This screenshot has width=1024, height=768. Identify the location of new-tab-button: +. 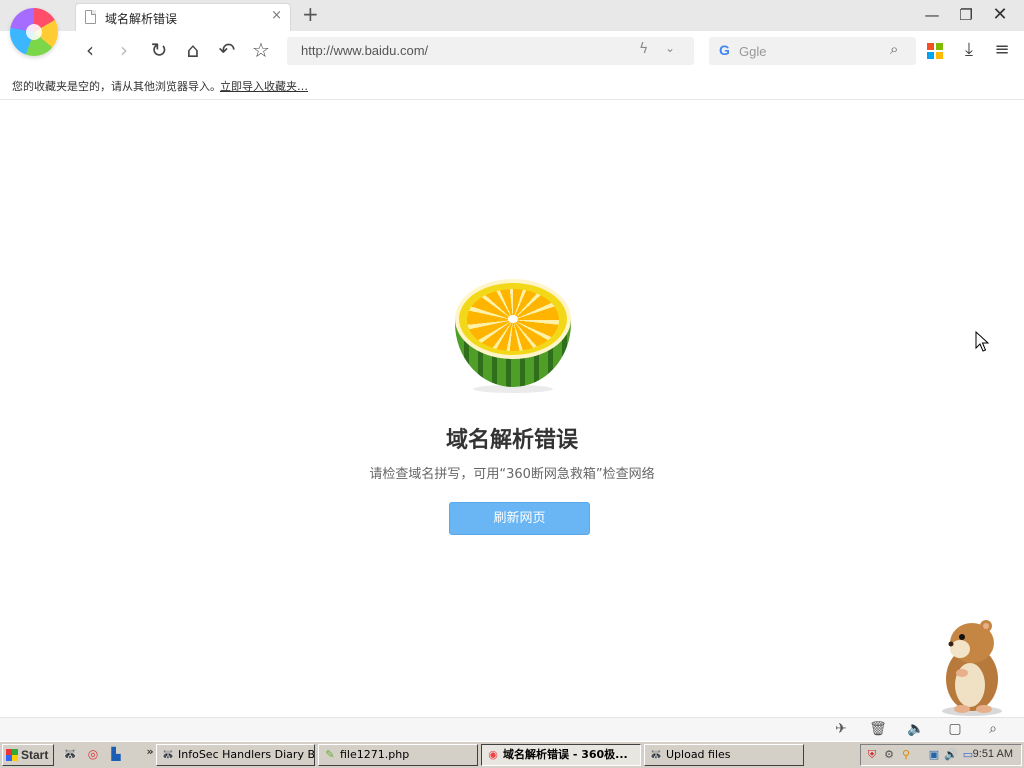
(310, 14).